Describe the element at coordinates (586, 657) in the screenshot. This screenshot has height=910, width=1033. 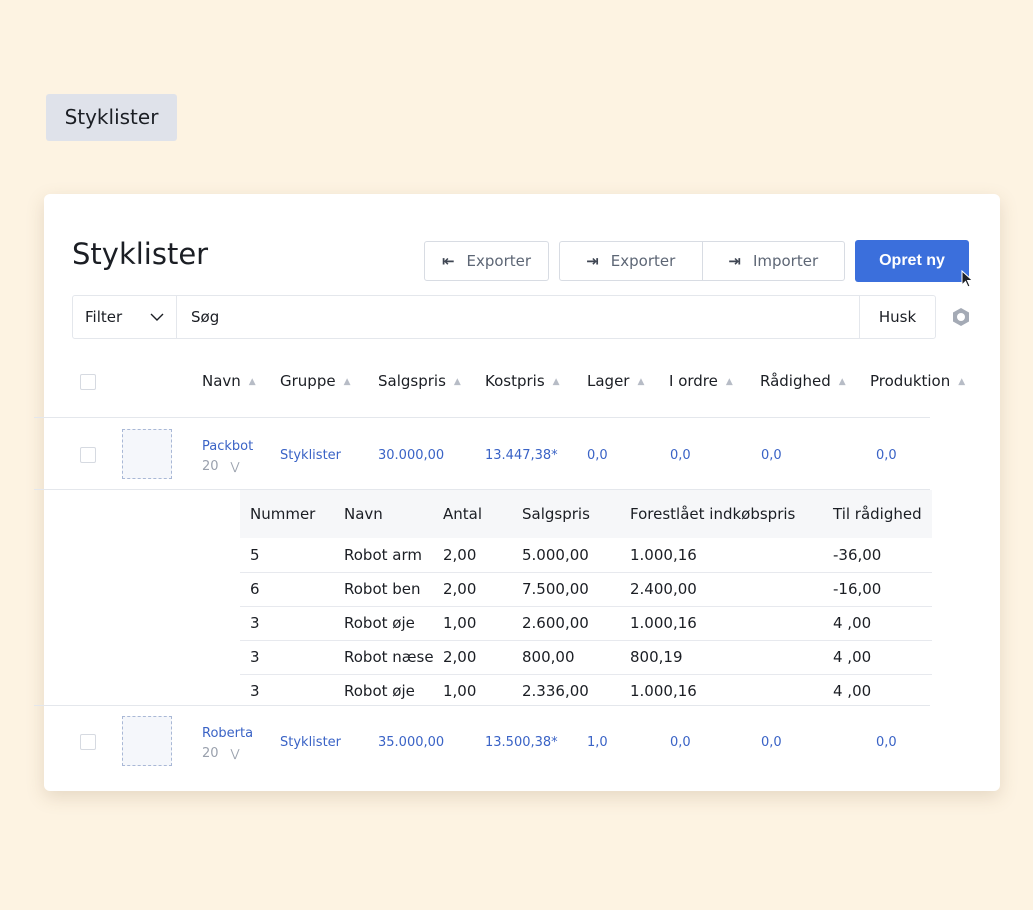
I see `component-row: 3 Robot næse 2,00 800,00 800,19 4 ,00` at that location.